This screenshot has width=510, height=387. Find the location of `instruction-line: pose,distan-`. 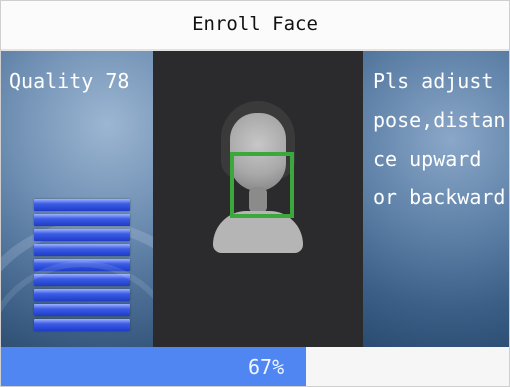

instruction-line: pose,distan- is located at coordinates (441, 120).